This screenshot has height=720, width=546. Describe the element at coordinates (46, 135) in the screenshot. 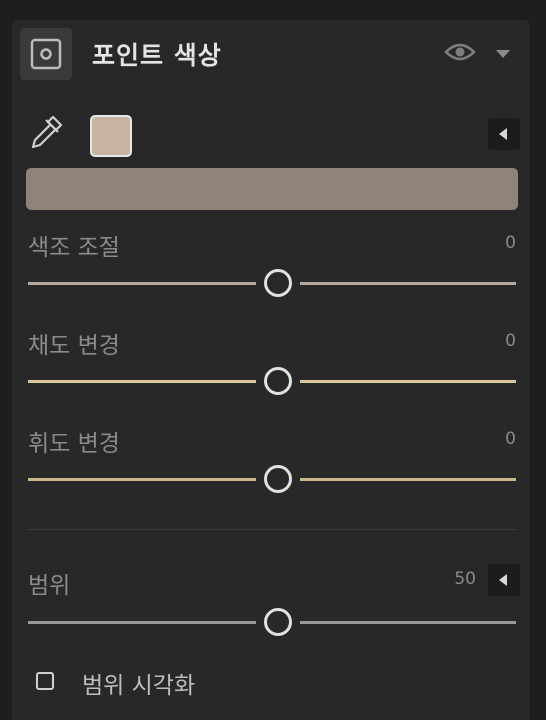

I see `eyedropper-icon` at that location.